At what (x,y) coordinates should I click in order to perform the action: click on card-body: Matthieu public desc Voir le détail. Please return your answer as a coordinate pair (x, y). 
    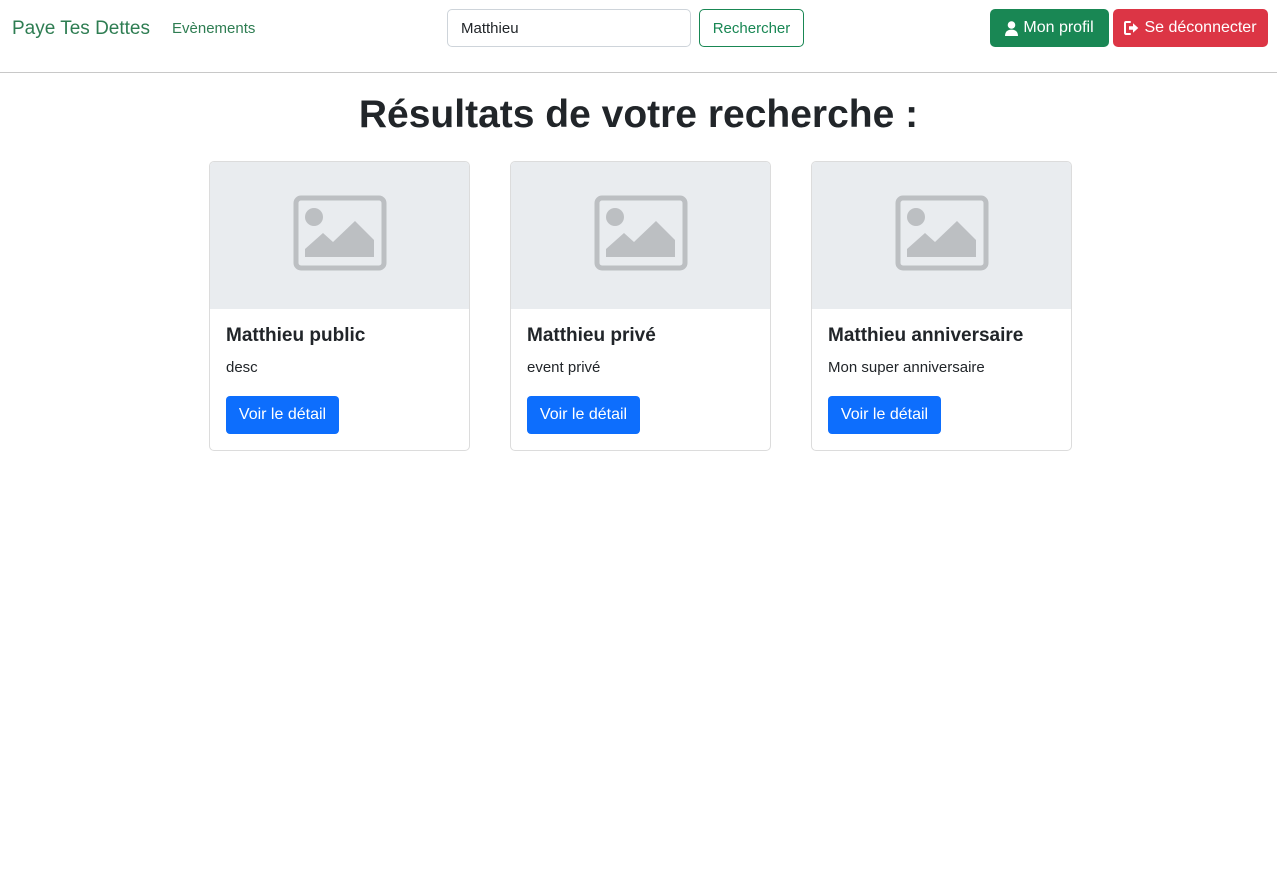
    Looking at the image, I should click on (339, 379).